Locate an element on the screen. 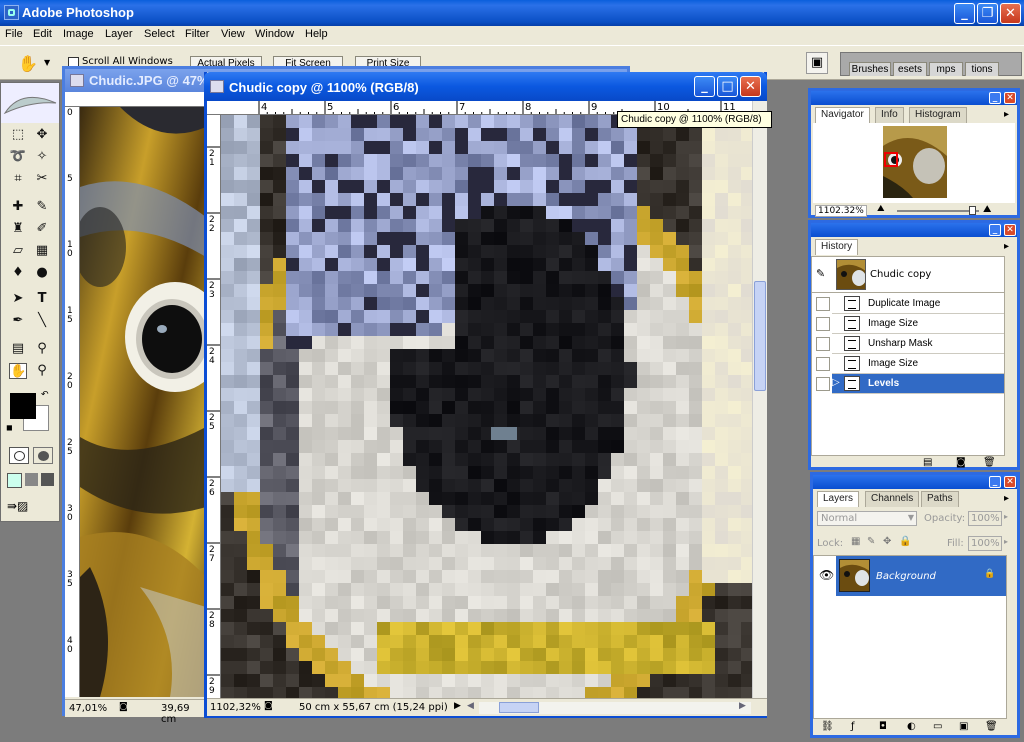 The image size is (1024, 742). default-colors-icon: ◼ is located at coordinates (9, 427).